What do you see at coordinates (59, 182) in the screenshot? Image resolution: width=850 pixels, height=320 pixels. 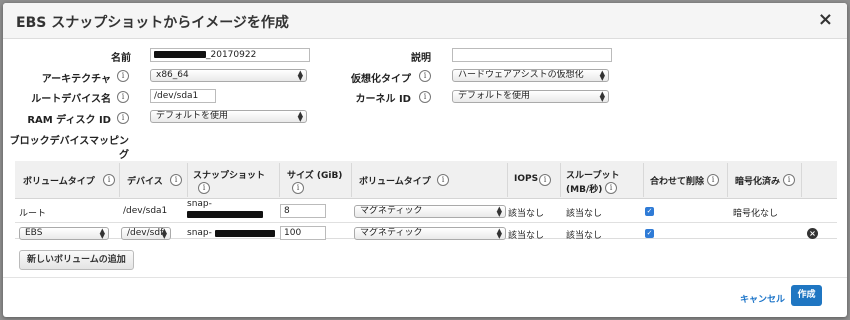 I see `header-volume-type: ボリュームタイプ` at bounding box center [59, 182].